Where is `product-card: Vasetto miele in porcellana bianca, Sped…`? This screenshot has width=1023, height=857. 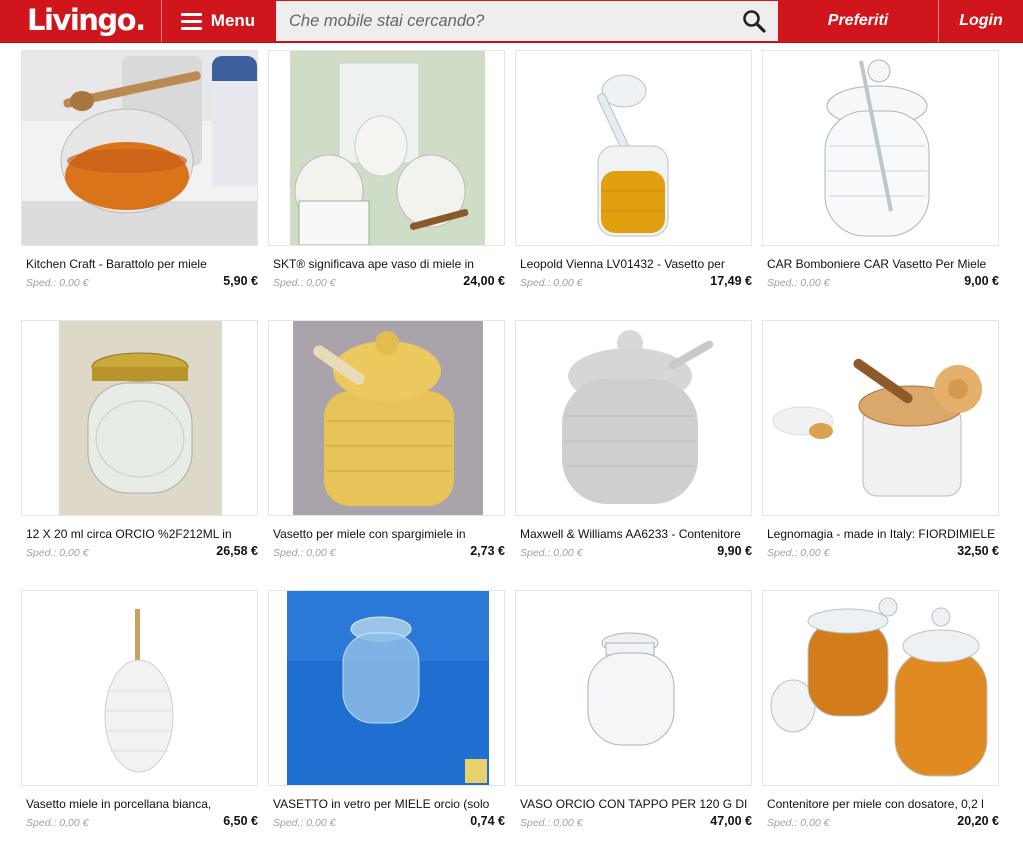 product-card: Vasetto miele in porcellana bianca, Sped… is located at coordinates (139, 715).